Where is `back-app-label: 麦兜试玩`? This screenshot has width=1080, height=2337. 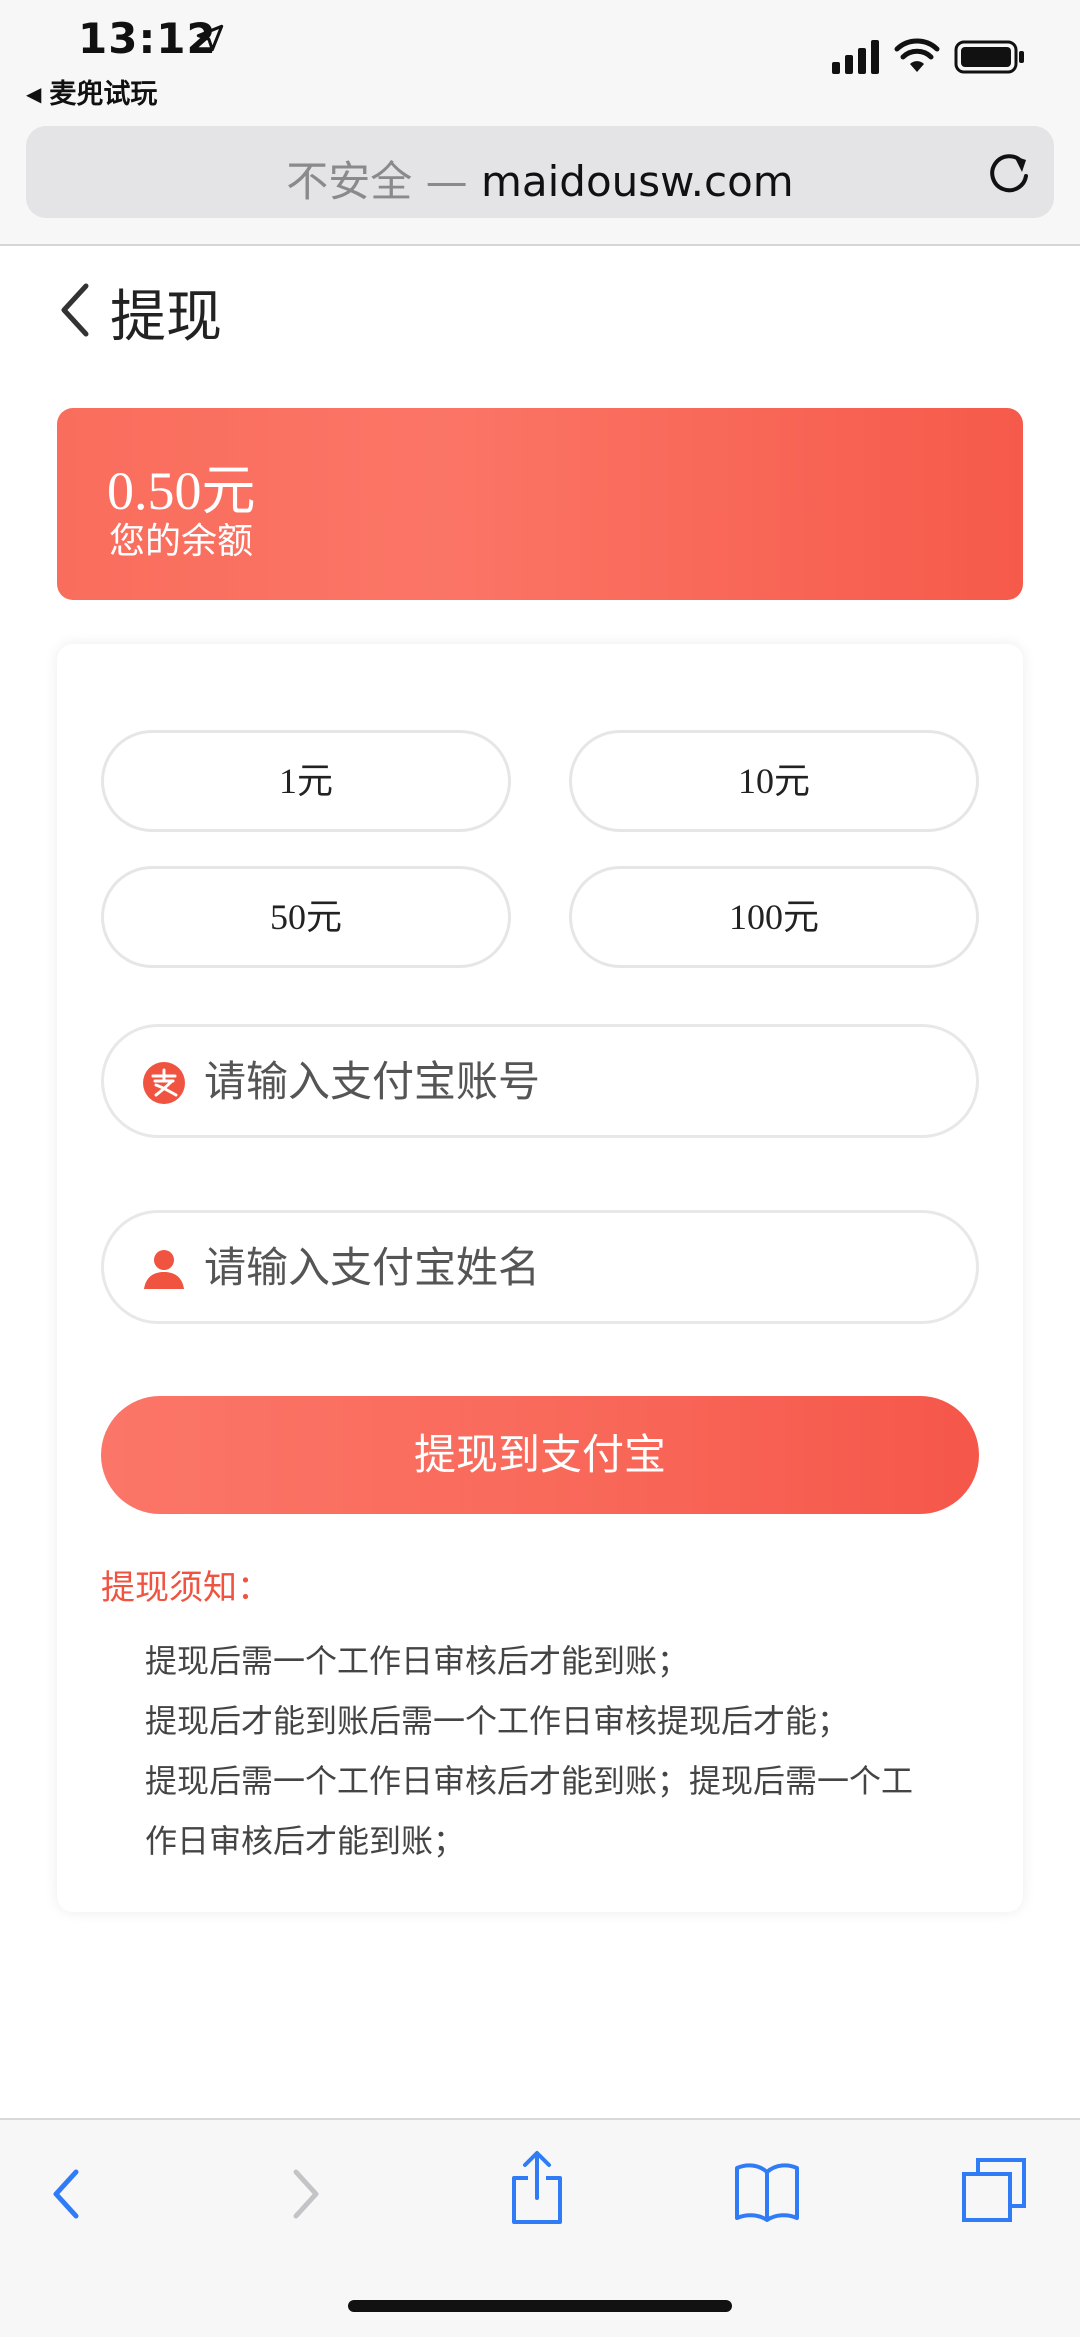
back-app-label: 麦兜试玩 is located at coordinates (103, 94).